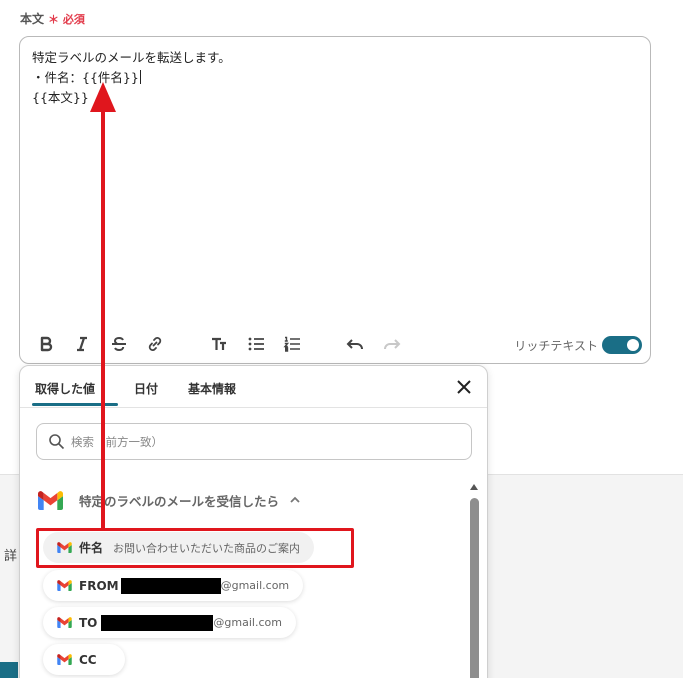  I want to click on numbered-list-icon, so click(291, 344).